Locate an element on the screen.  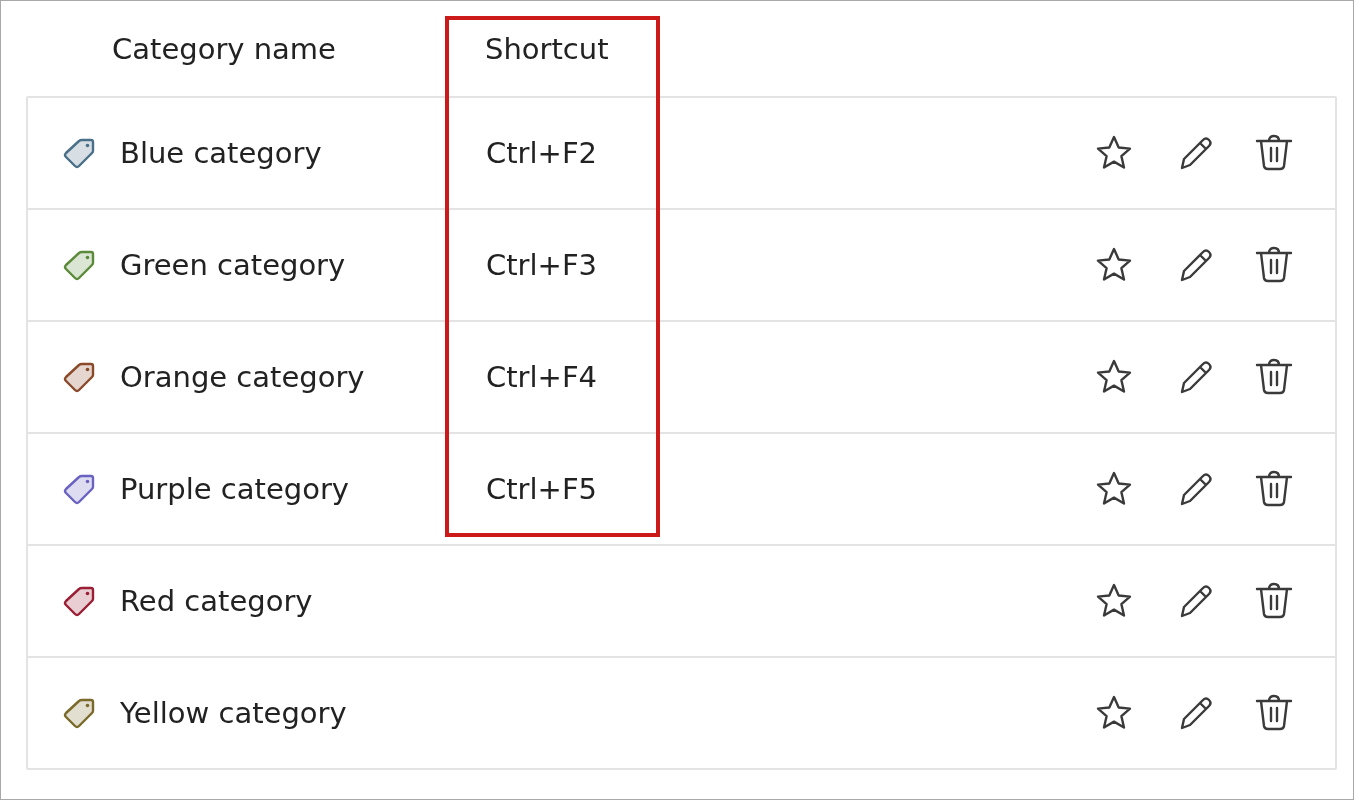
shortcut-text: Ctrl+F5 is located at coordinates (542, 489).